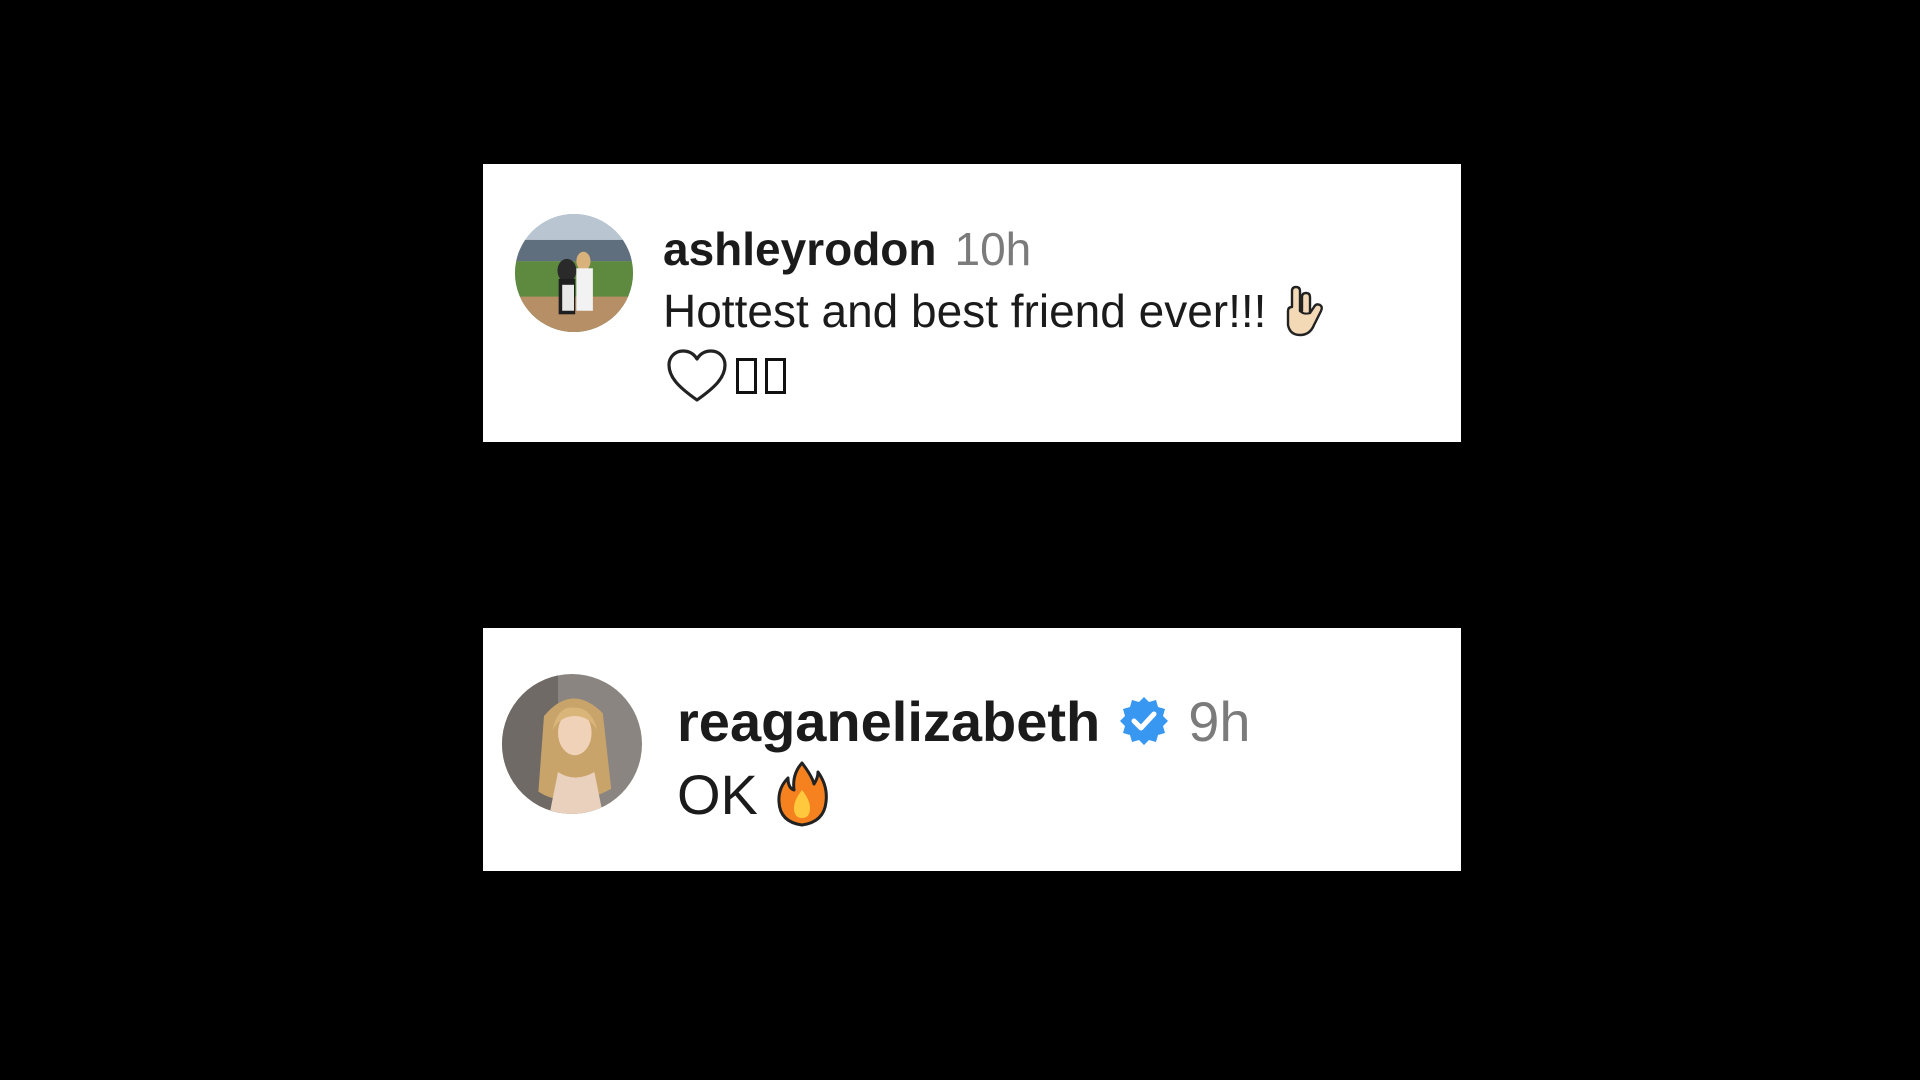  I want to click on comment-header: reaganelizabeth 9h, so click(964, 721).